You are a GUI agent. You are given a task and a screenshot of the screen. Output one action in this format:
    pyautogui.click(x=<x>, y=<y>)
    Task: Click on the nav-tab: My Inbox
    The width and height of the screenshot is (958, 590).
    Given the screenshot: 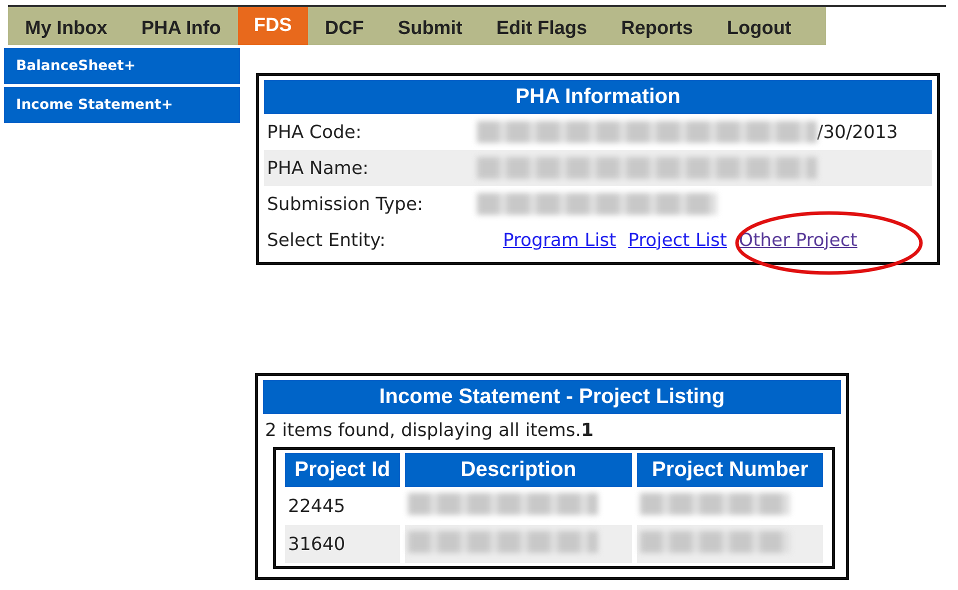 What is the action you would take?
    pyautogui.click(x=66, y=29)
    